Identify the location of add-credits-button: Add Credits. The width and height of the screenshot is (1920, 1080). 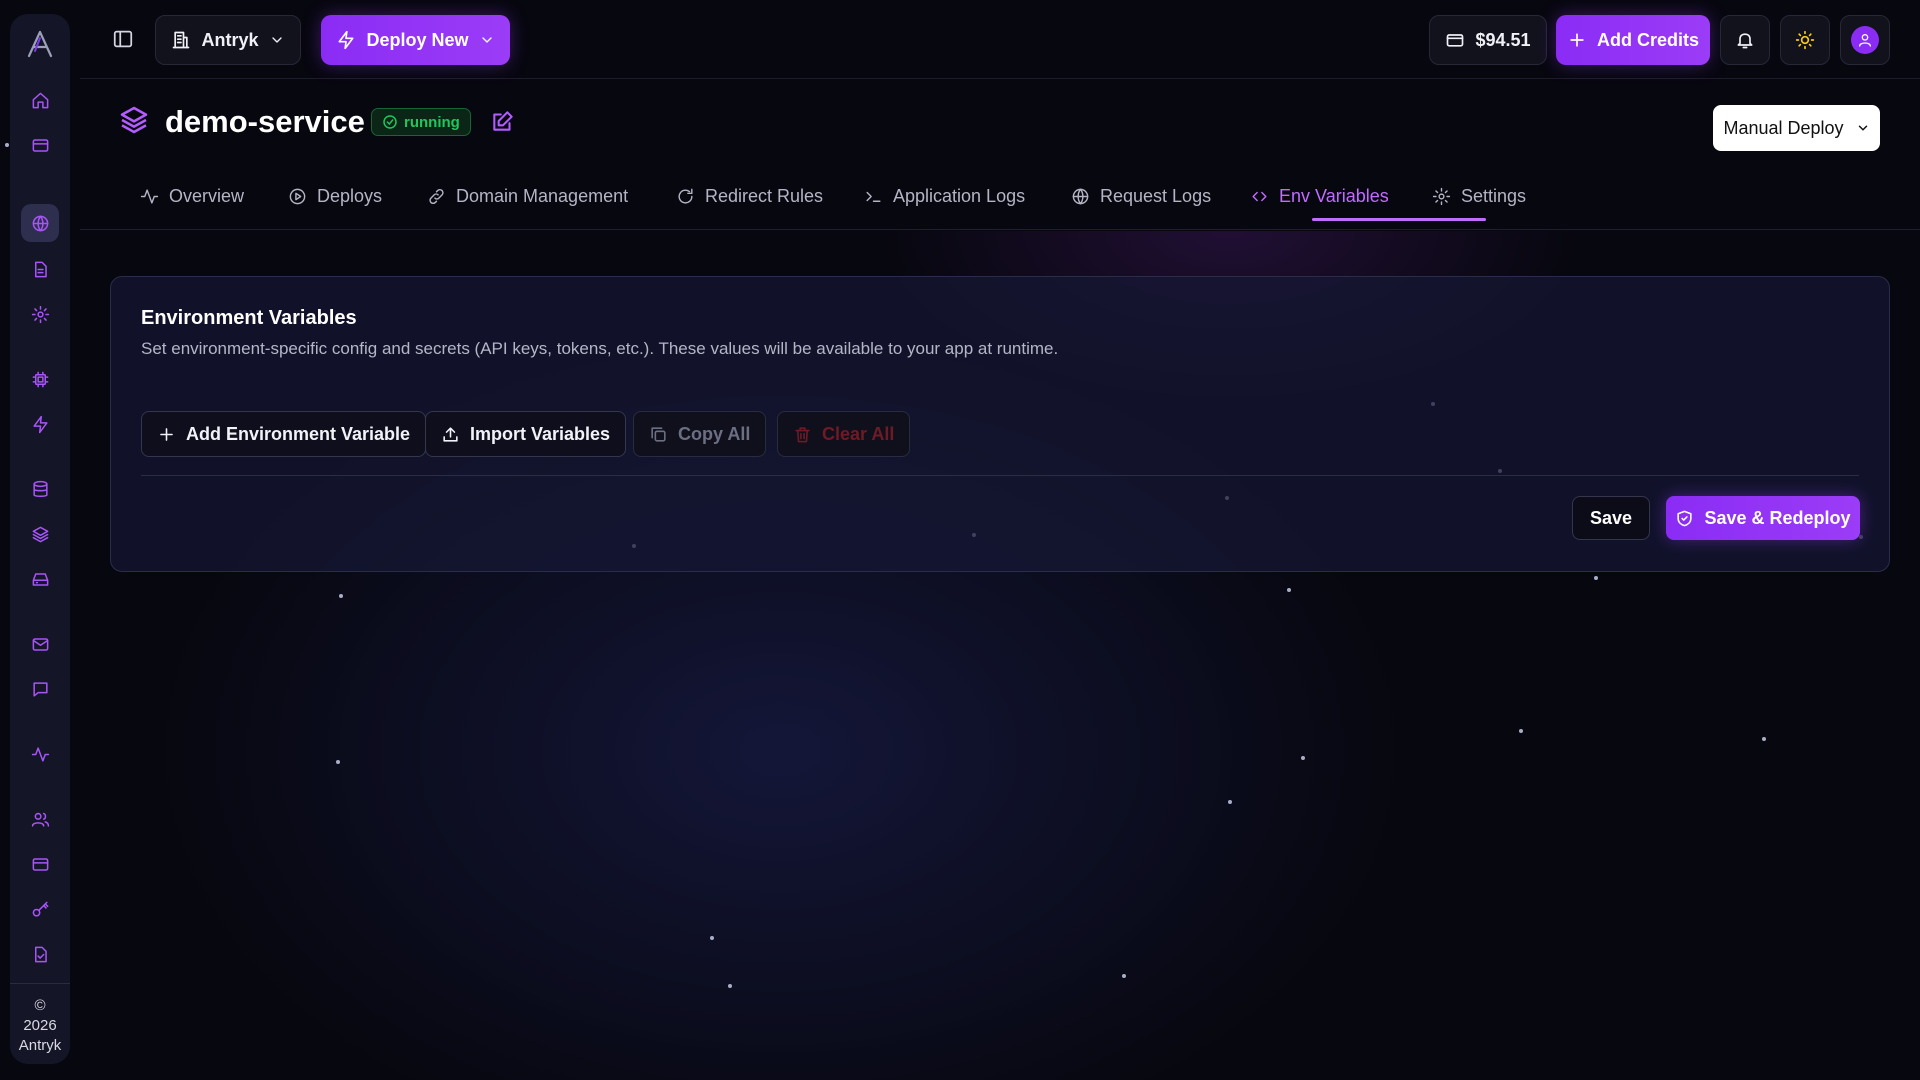
(1633, 40).